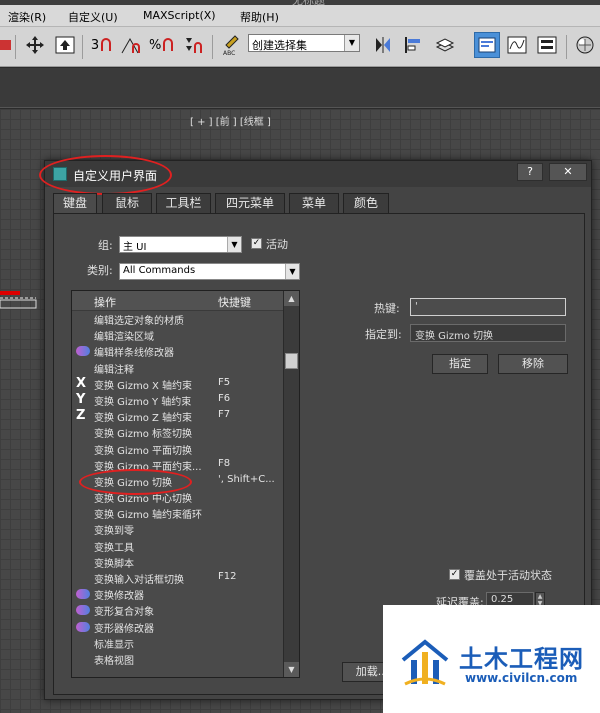 This screenshot has height=713, width=600. I want to click on list-item: 表格视图, so click(178, 659).